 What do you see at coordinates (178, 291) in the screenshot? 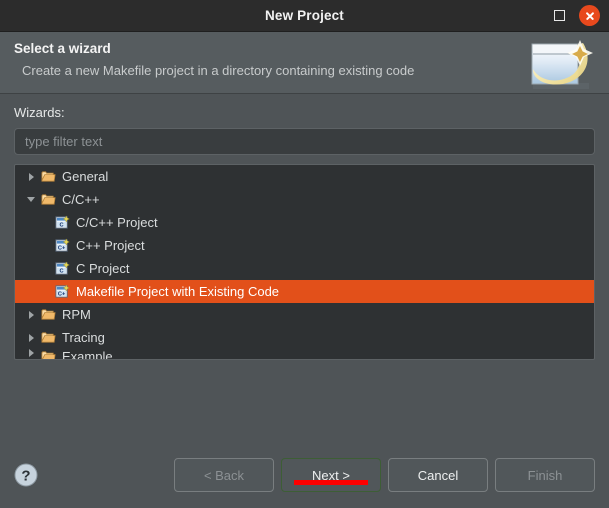
I see `tree-item-label: Makefile Project with Existing Code` at bounding box center [178, 291].